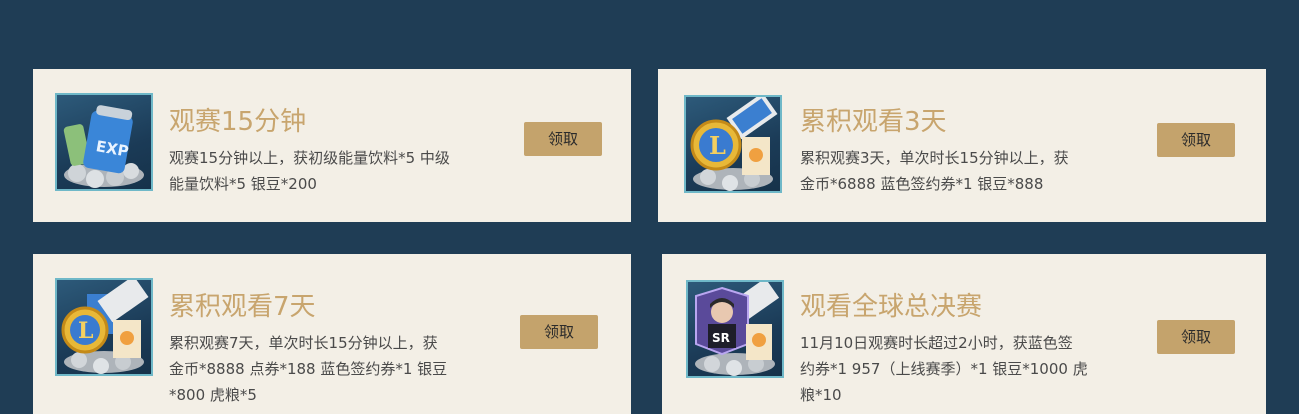 The height and width of the screenshot is (414, 1299). Describe the element at coordinates (104, 142) in the screenshot. I see `exp-drink-can-icon: EXP` at that location.